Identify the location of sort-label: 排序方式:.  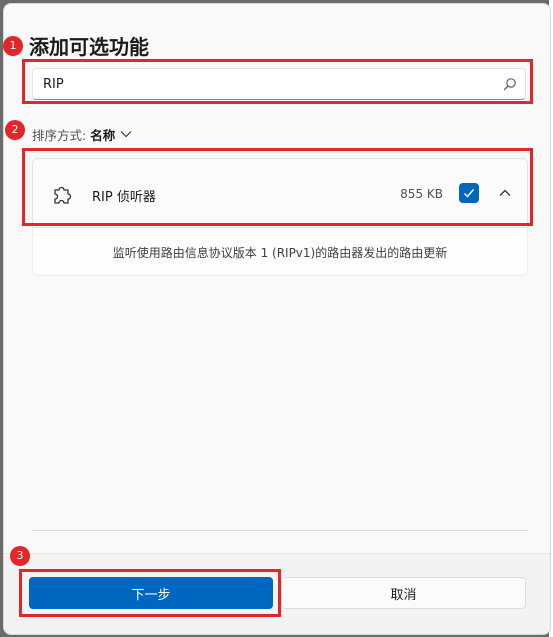
(59, 135).